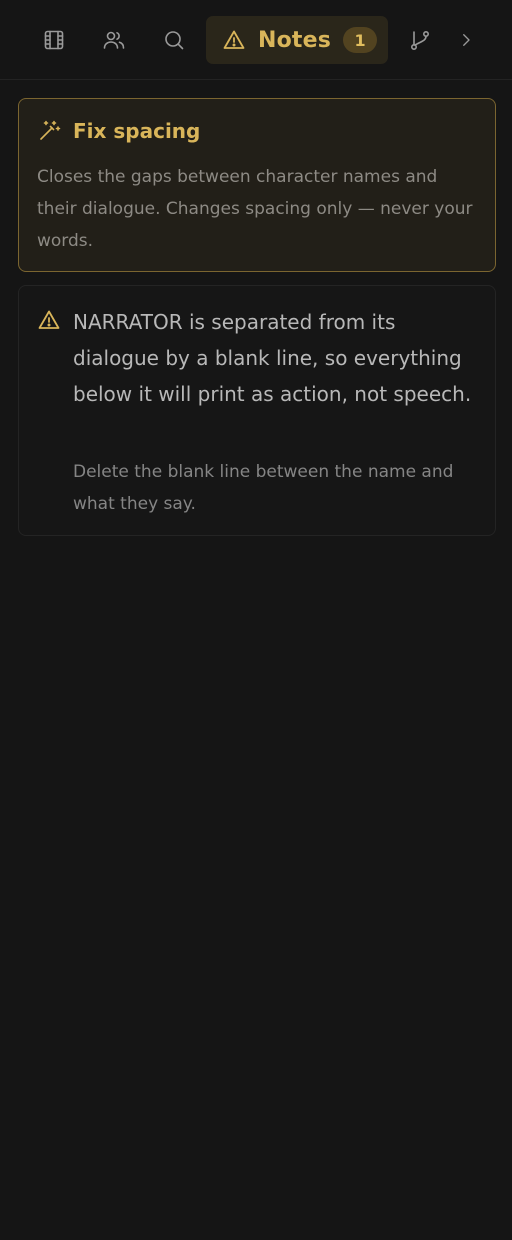  What do you see at coordinates (50, 130) in the screenshot?
I see `magic-wand-icon` at bounding box center [50, 130].